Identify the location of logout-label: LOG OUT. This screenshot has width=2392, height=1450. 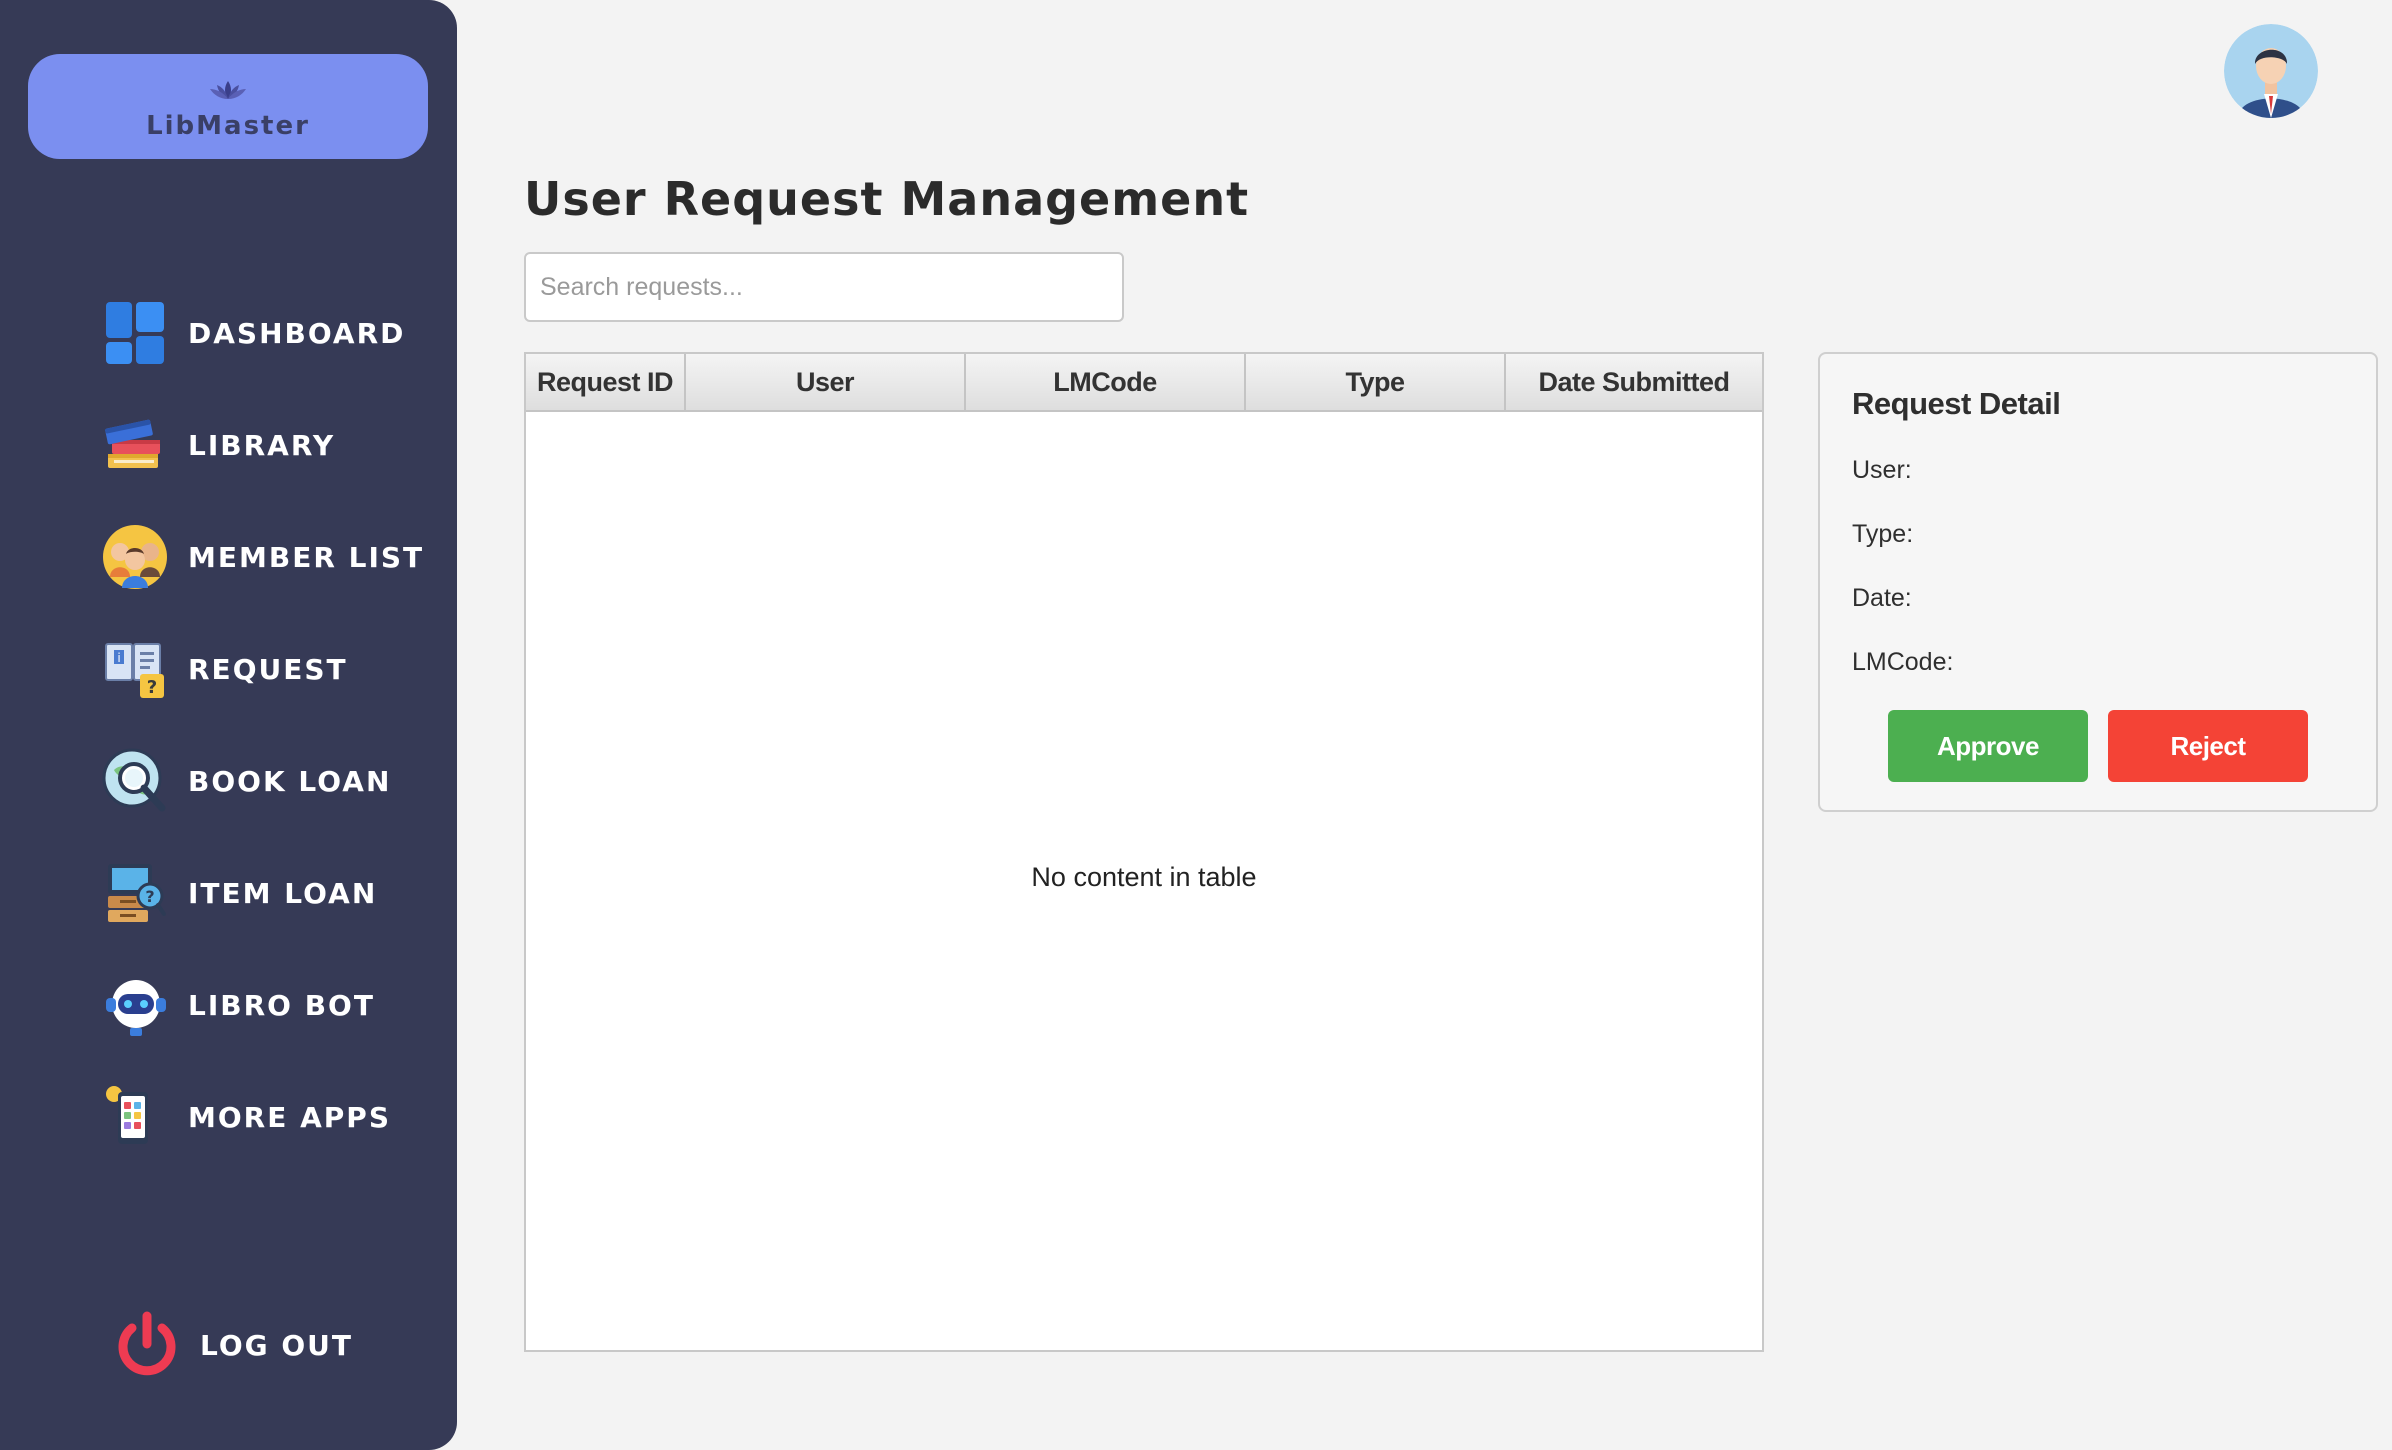
(277, 1345).